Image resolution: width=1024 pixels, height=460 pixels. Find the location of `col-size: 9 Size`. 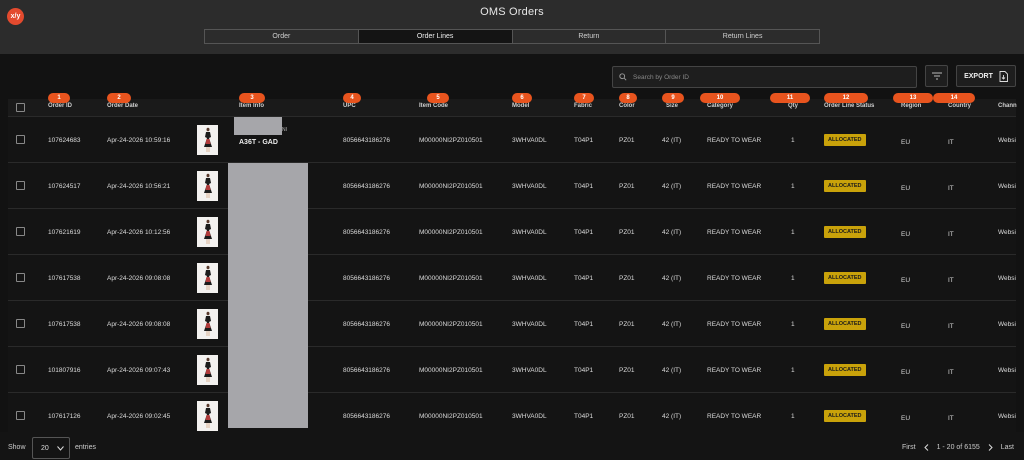

col-size: 9 Size is located at coordinates (673, 101).